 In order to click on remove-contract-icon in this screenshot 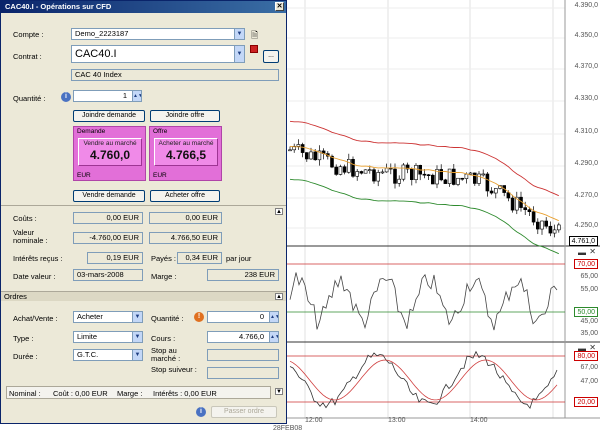, I will do `click(254, 49)`.